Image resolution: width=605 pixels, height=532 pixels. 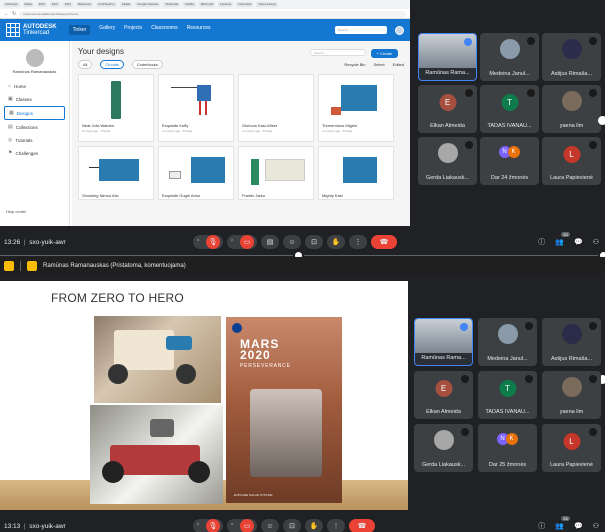 I want to click on bookmark: Lietuvos, so click(x=226, y=4).